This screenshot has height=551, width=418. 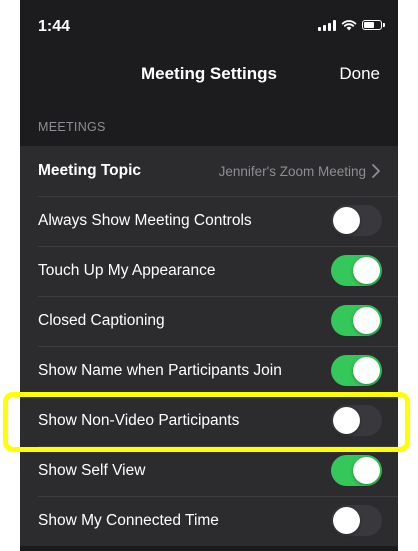 I want to click on touch-up-my-appearance-row: Touch Up My Appearance, so click(x=209, y=271).